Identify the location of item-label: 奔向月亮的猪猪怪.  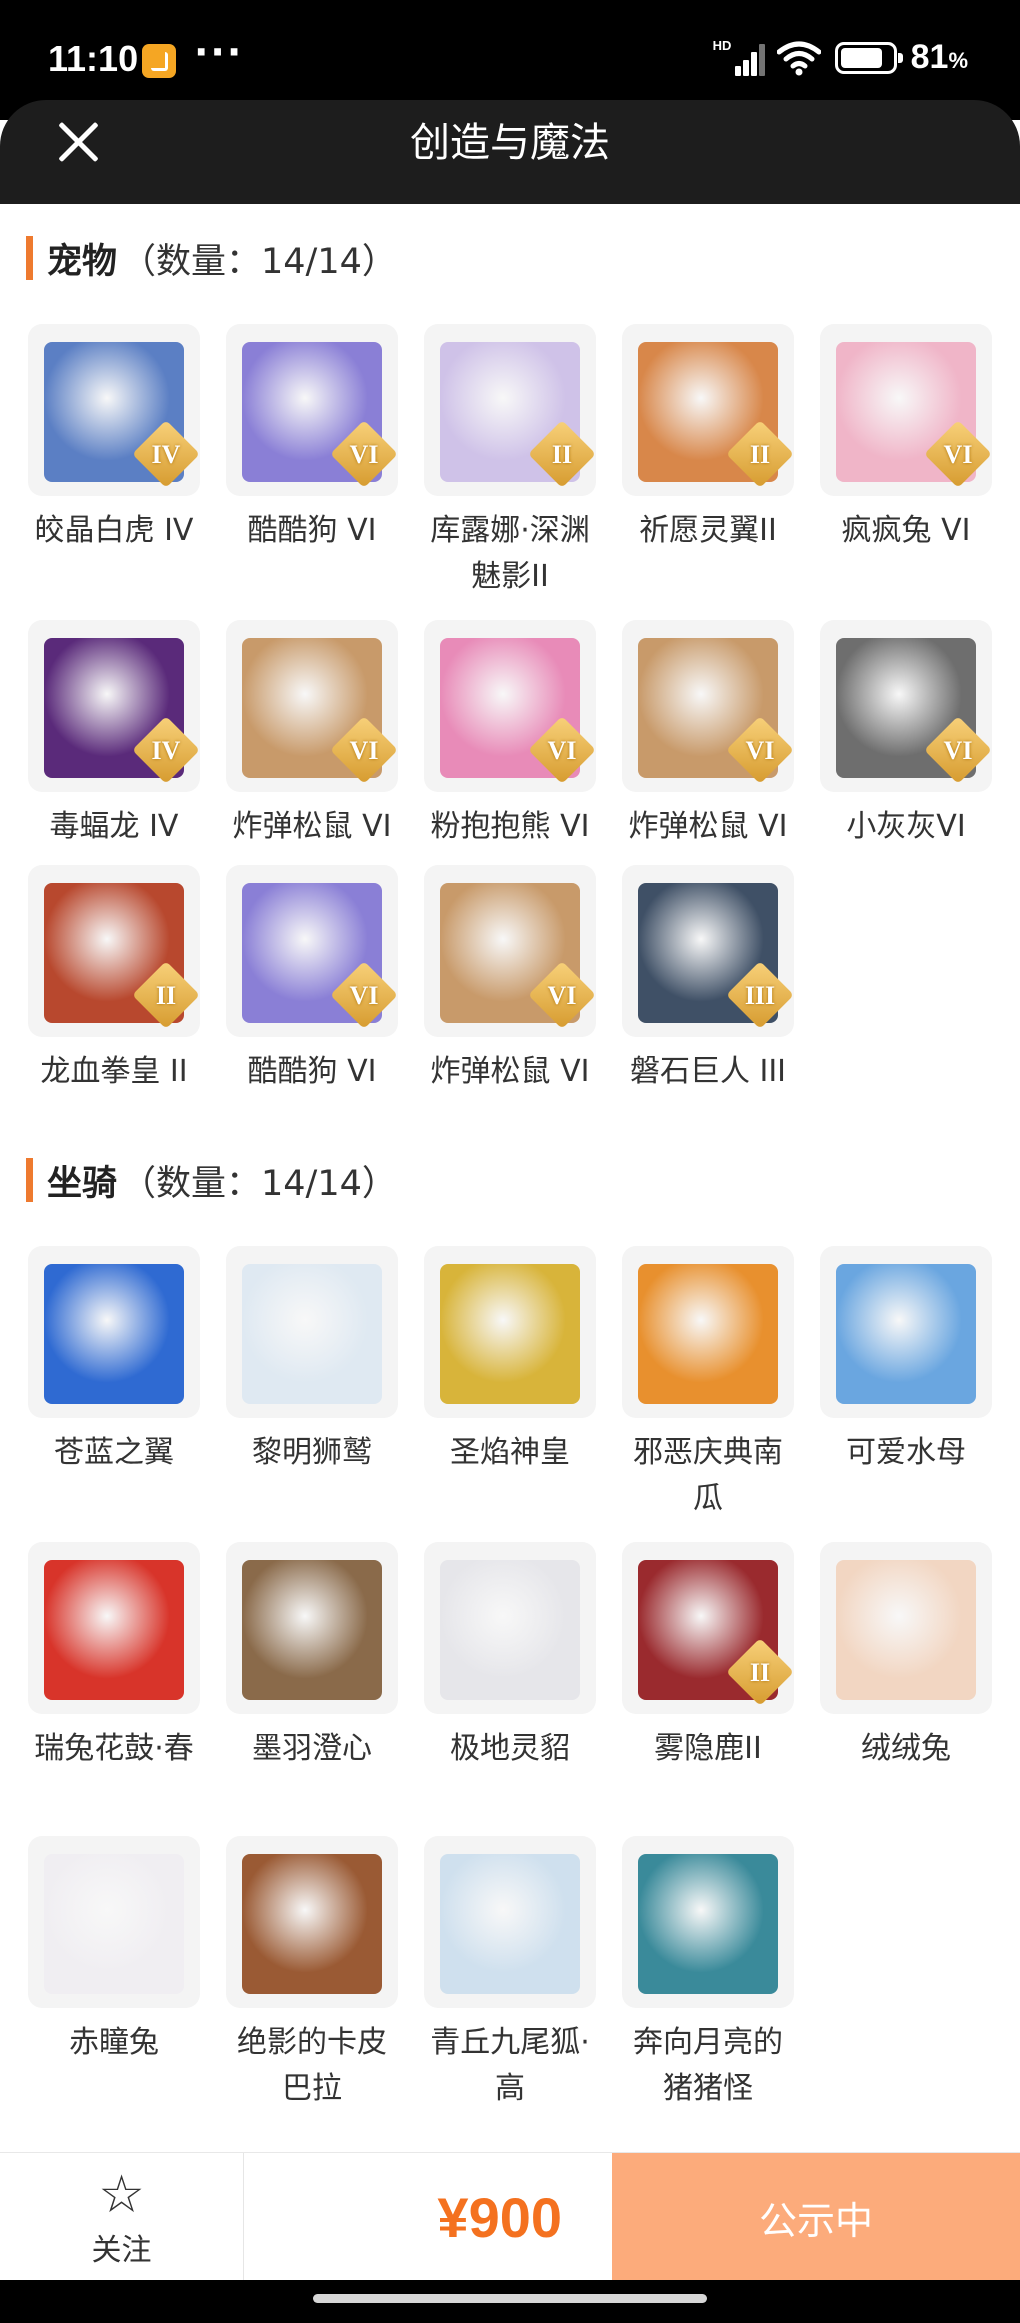
(708, 2065).